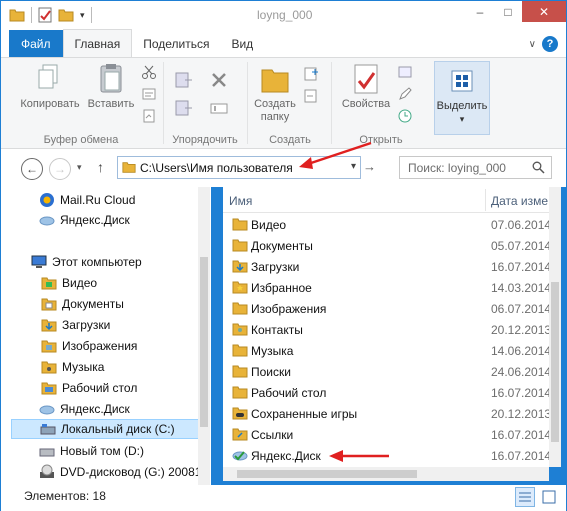 The width and height of the screenshot is (567, 511). What do you see at coordinates (149, 72) in the screenshot?
I see `cut-icon` at bounding box center [149, 72].